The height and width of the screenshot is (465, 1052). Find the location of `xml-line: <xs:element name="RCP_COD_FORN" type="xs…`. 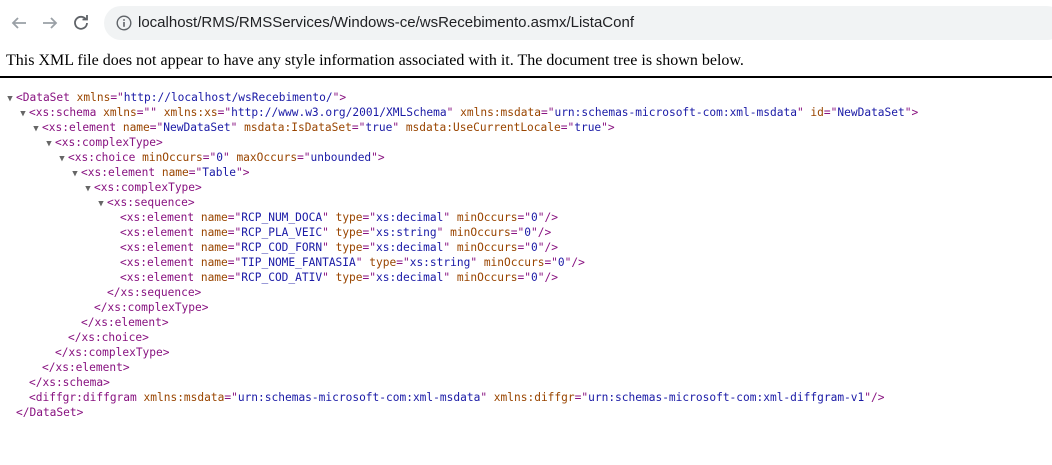

xml-line: <xs:element name="RCP_COD_FORN" type="xs… is located at coordinates (339, 247).